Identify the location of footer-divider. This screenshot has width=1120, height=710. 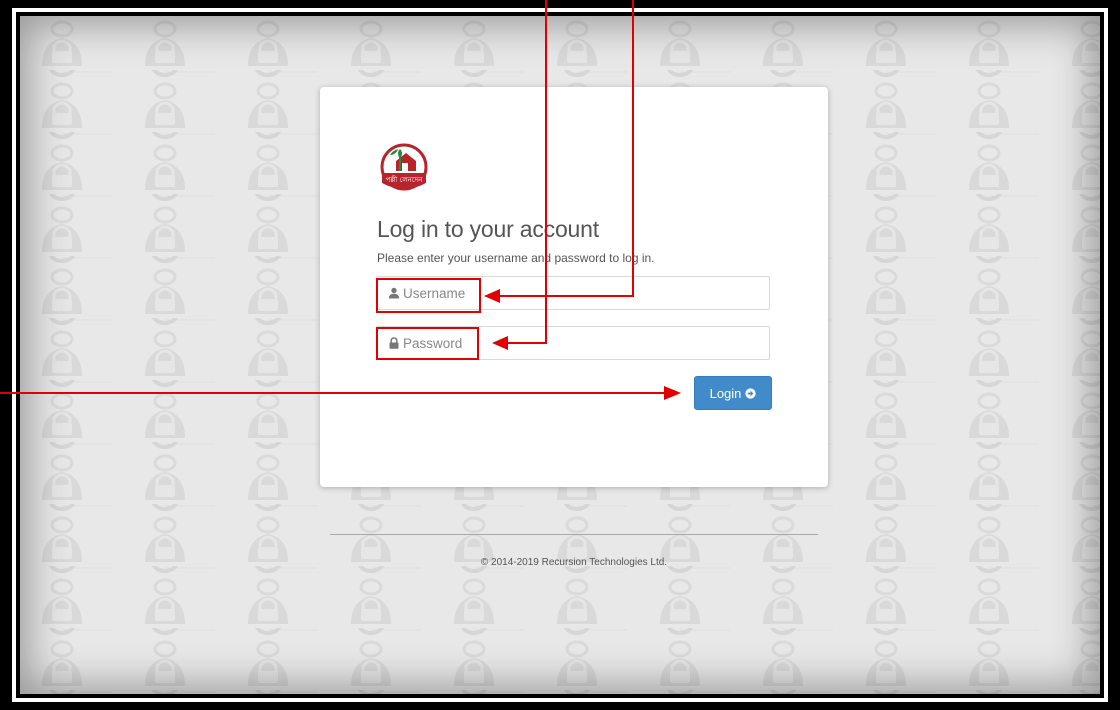
(574, 534).